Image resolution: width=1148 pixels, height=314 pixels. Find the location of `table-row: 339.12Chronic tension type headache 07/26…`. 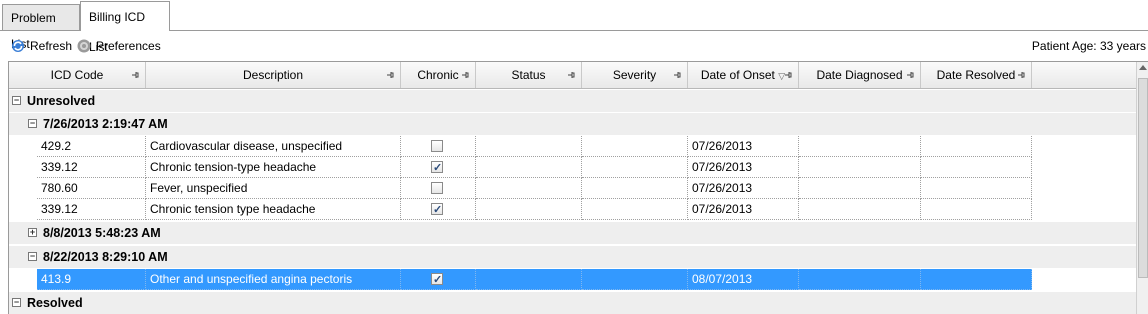

table-row: 339.12Chronic tension type headache 07/26… is located at coordinates (534, 209).